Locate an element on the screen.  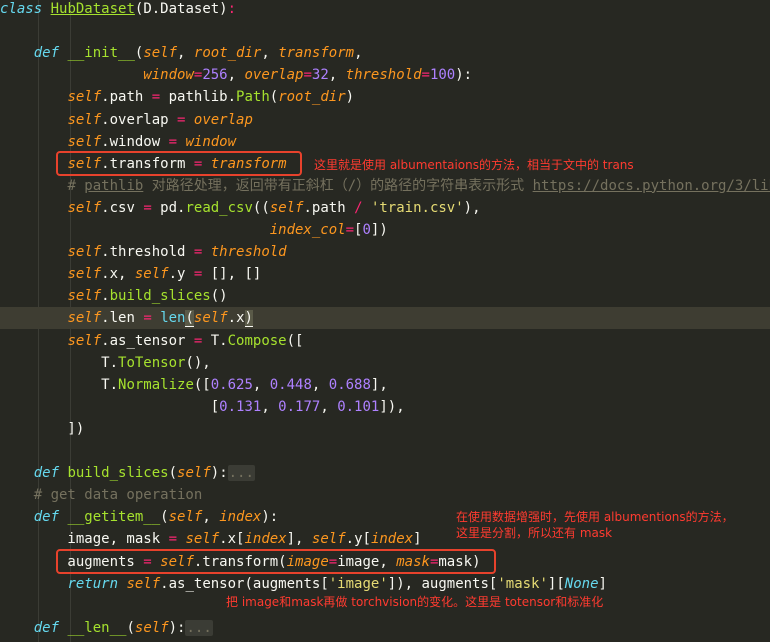
code-token: 0.131 is located at coordinates (240, 406).